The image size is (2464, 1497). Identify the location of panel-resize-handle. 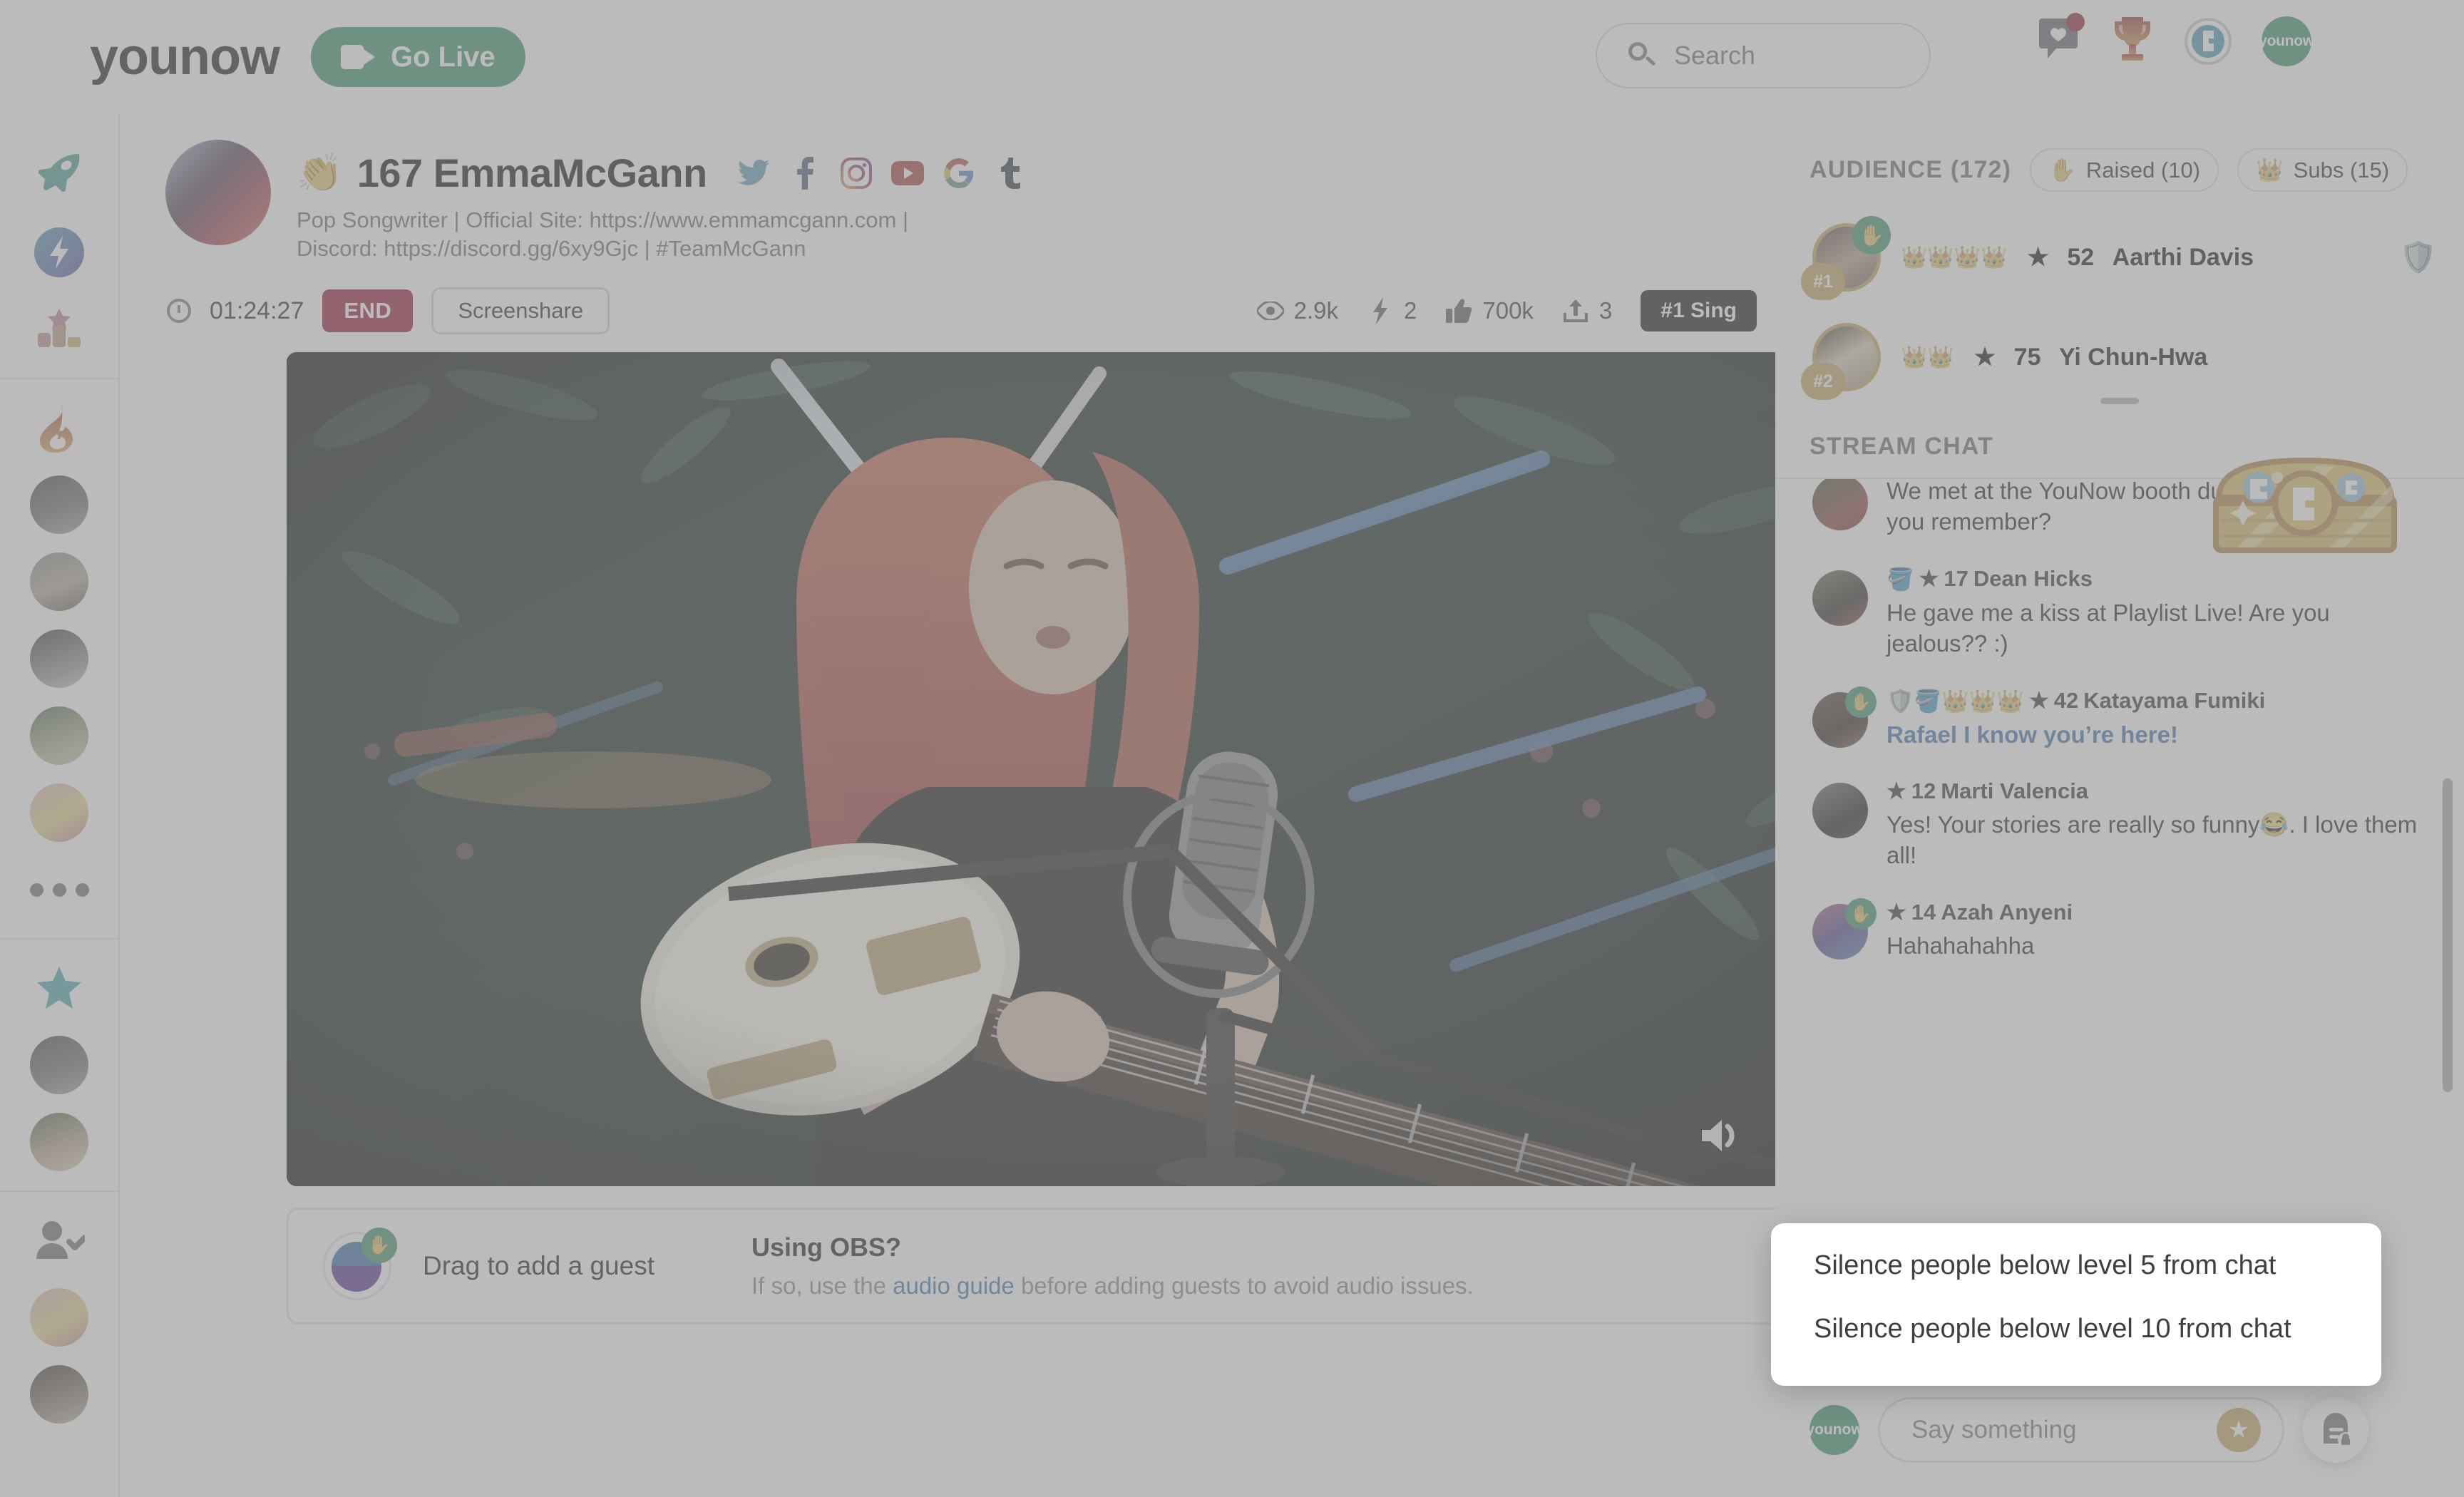
(2119, 401).